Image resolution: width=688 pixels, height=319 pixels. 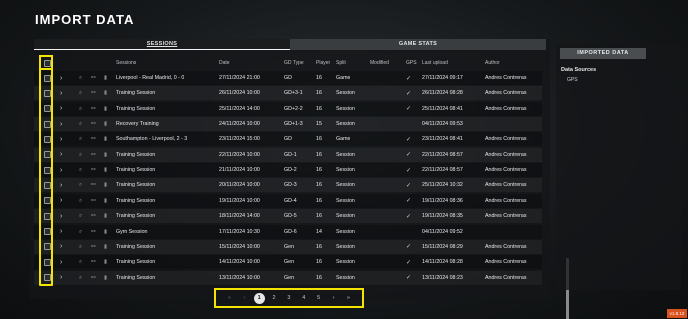 What do you see at coordinates (126, 63) in the screenshot?
I see `column-header: Sessions` at bounding box center [126, 63].